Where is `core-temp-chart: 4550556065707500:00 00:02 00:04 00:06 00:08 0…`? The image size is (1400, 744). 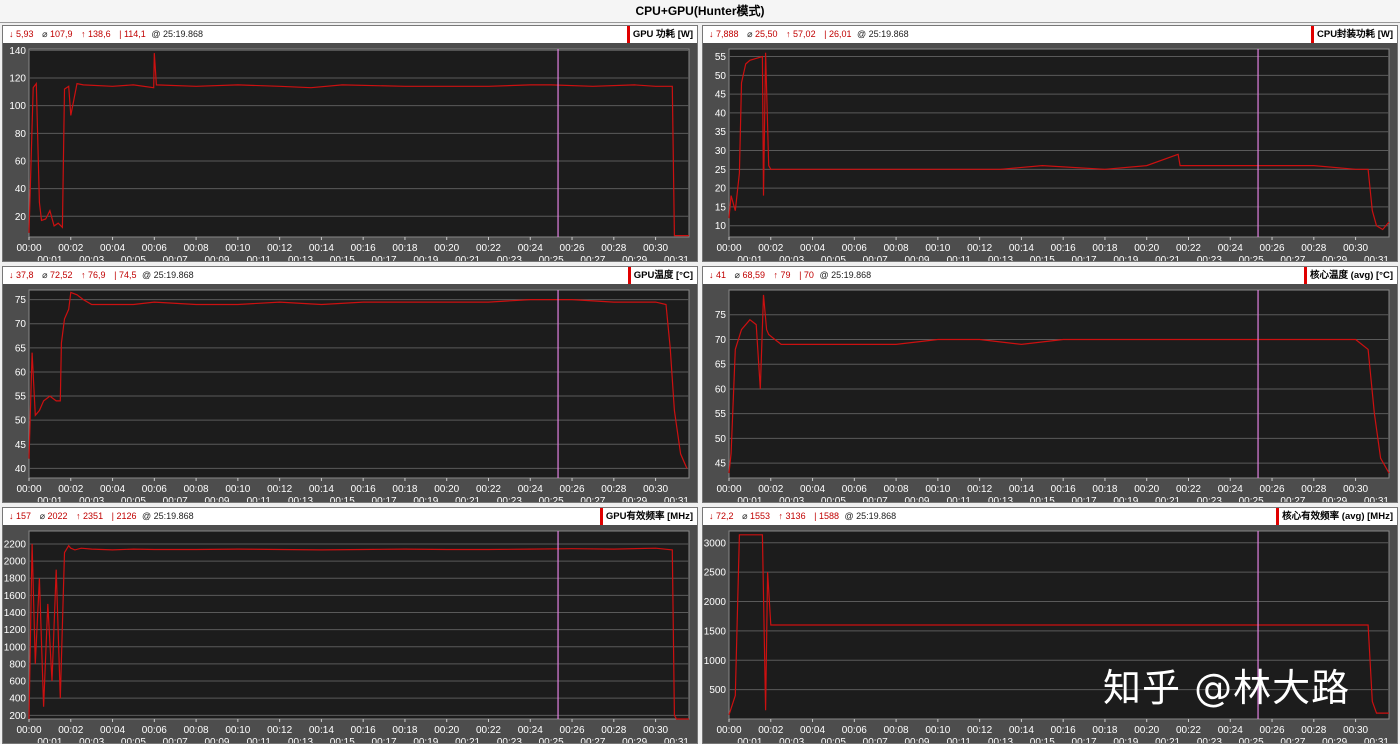 core-temp-chart: 4550556065707500:00 00:02 00:04 00:06 00:08 0… is located at coordinates (1052, 395).